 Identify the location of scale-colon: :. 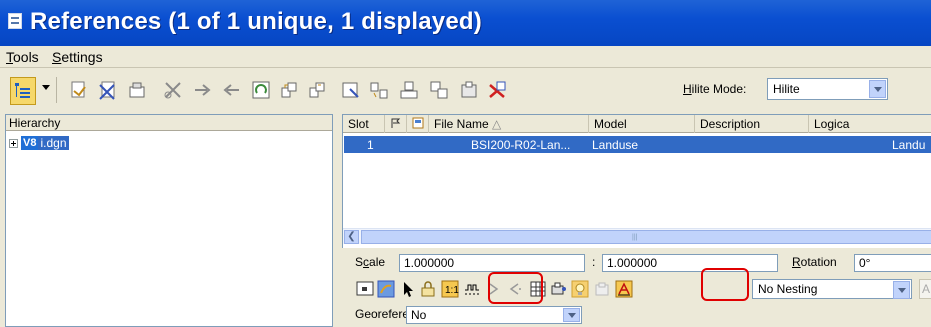
(594, 262).